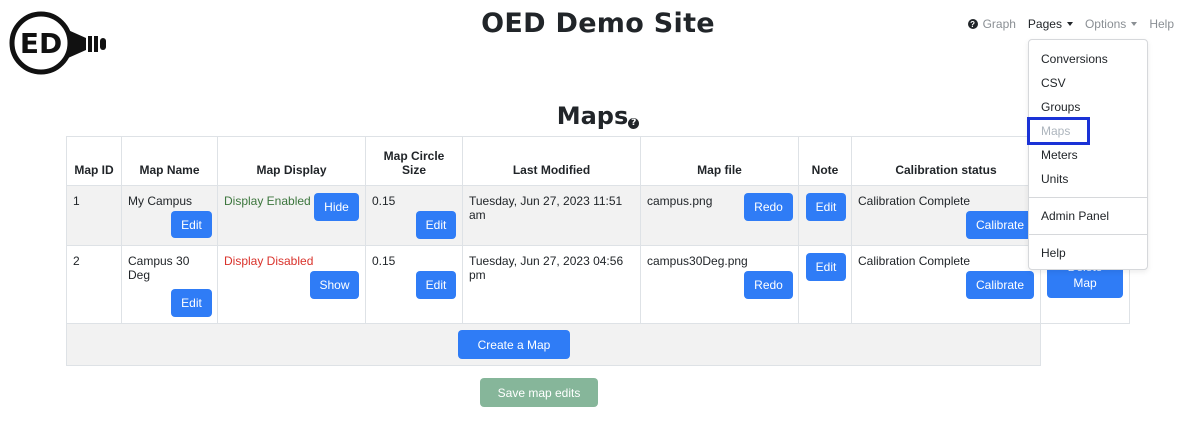 This screenshot has height=426, width=1180. What do you see at coordinates (160, 201) in the screenshot?
I see `map-name-text: My Campus` at bounding box center [160, 201].